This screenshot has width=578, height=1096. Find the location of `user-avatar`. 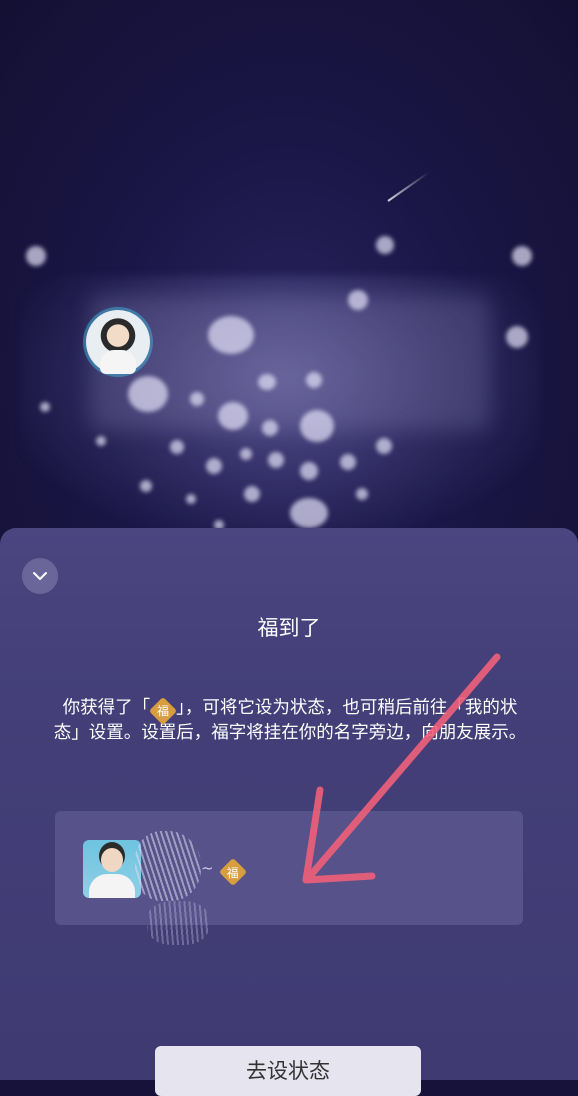

user-avatar is located at coordinates (118, 342).